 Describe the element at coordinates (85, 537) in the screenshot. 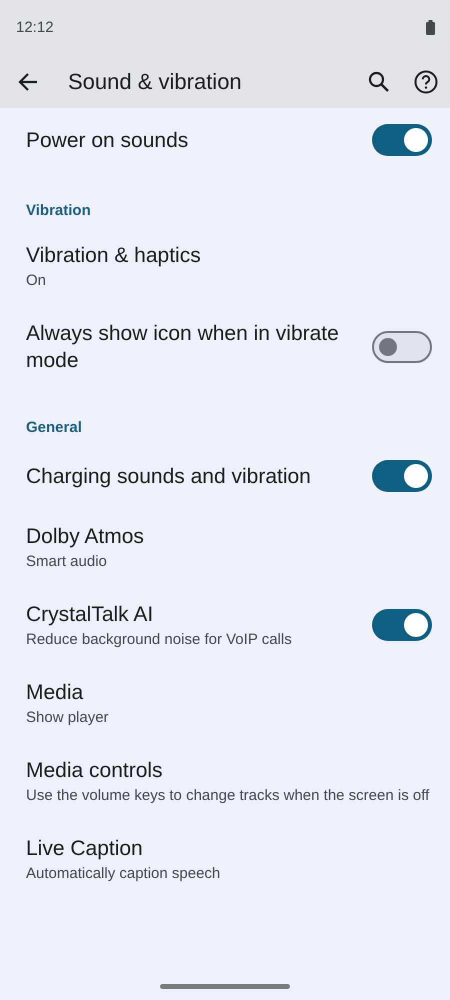

I see `setting-title: Dolby Atmos` at that location.